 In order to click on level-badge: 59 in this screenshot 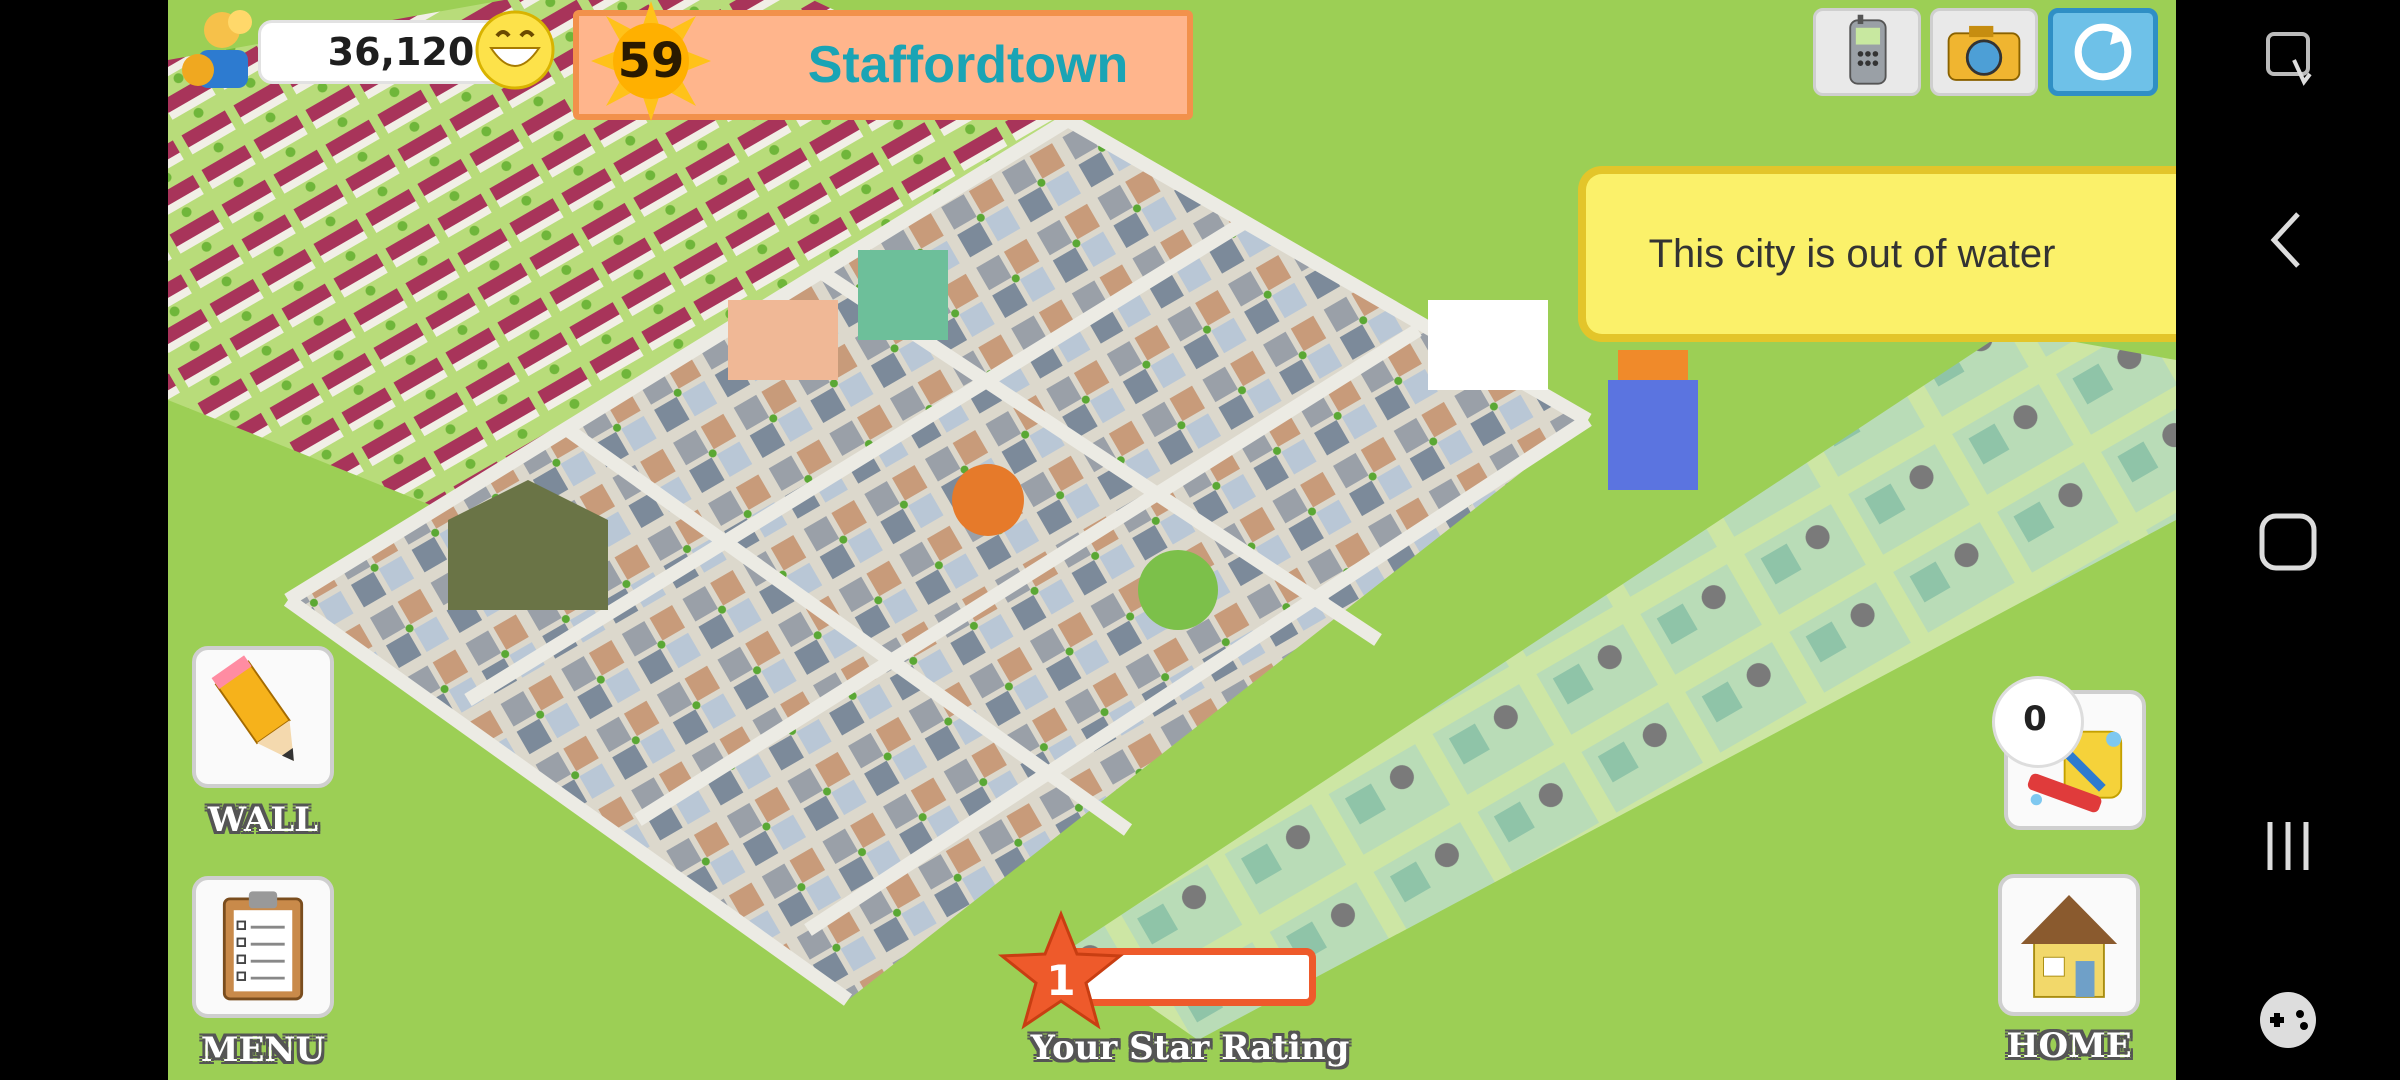, I will do `click(651, 63)`.